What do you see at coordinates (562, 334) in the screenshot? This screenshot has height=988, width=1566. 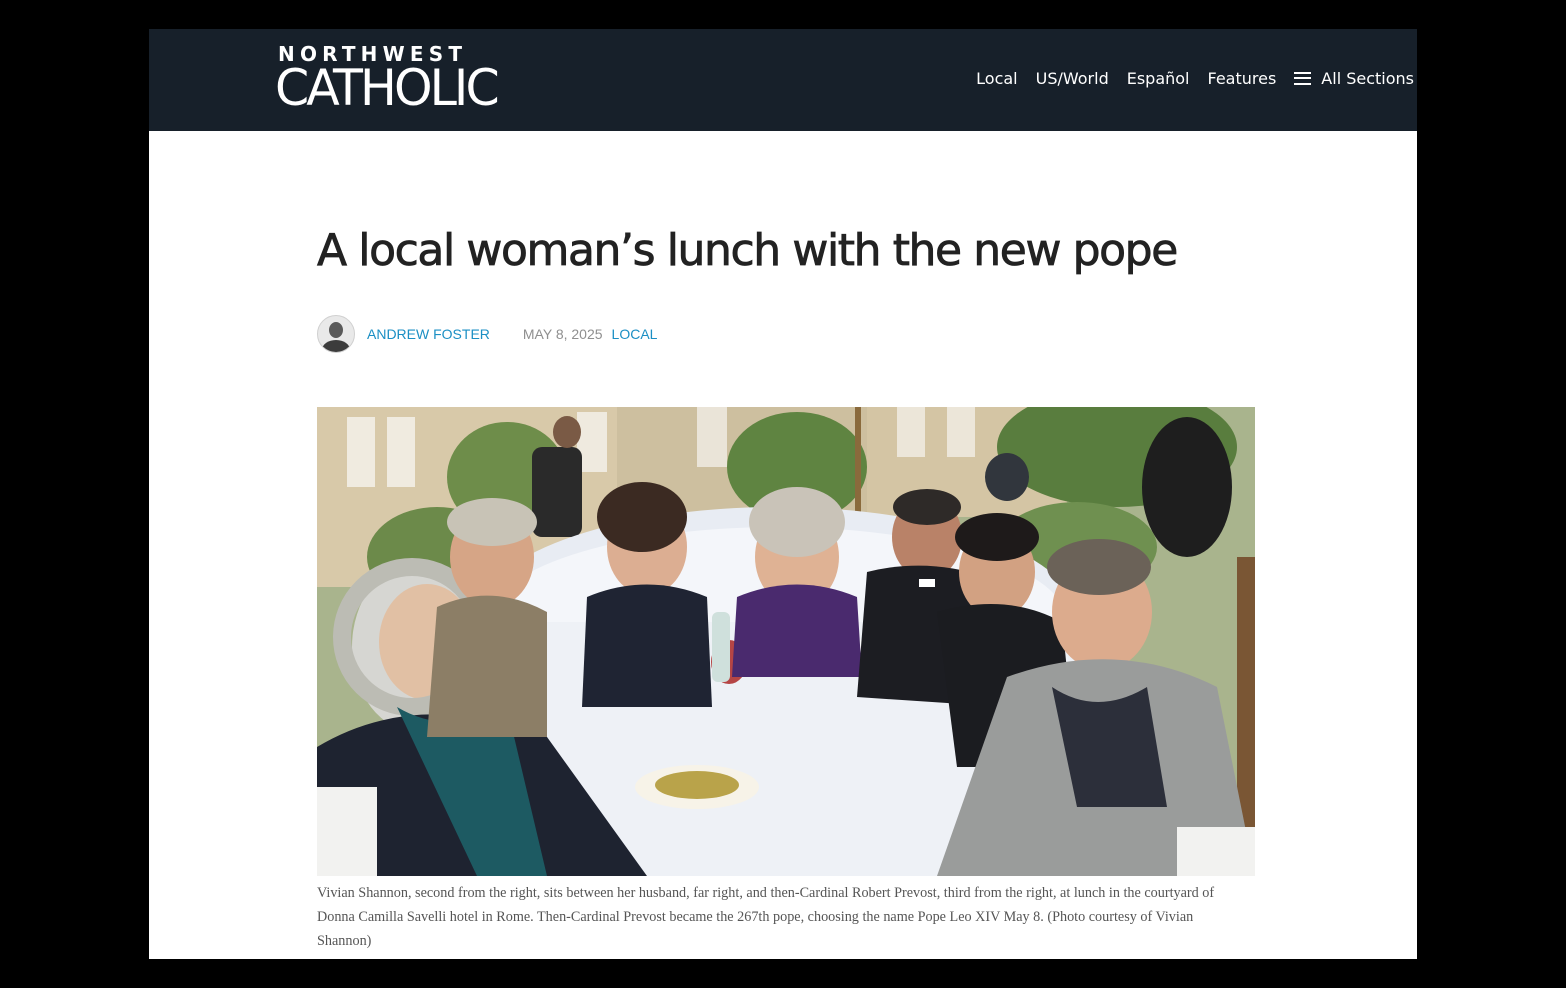 I see `publish-date: MAY 8, 2025` at bounding box center [562, 334].